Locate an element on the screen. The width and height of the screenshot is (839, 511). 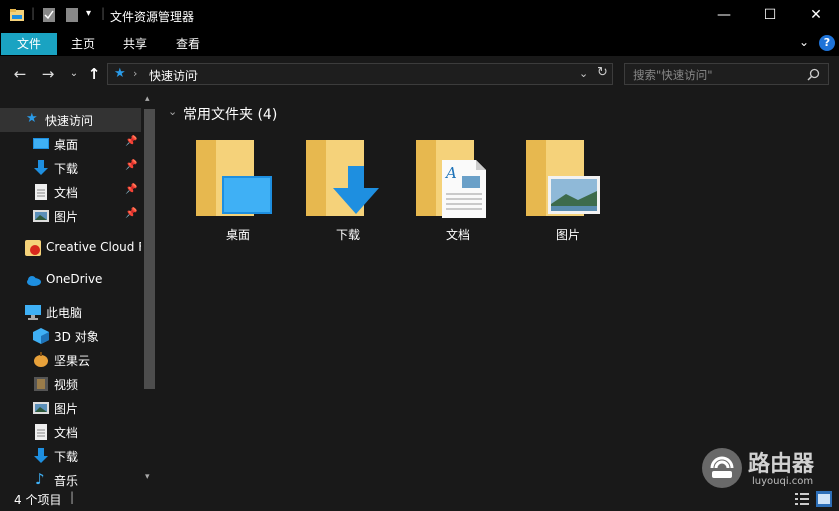
ribbon-tabs: 文件 主页 共享 查看 ⌄ ? is located at coordinates (419, 44).